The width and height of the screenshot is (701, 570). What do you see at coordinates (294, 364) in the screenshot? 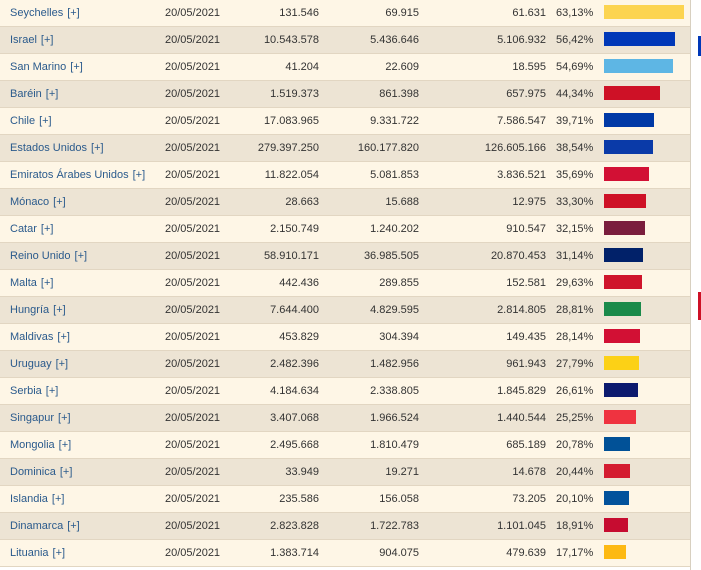
I see `population-cell: 2.482.396` at bounding box center [294, 364].